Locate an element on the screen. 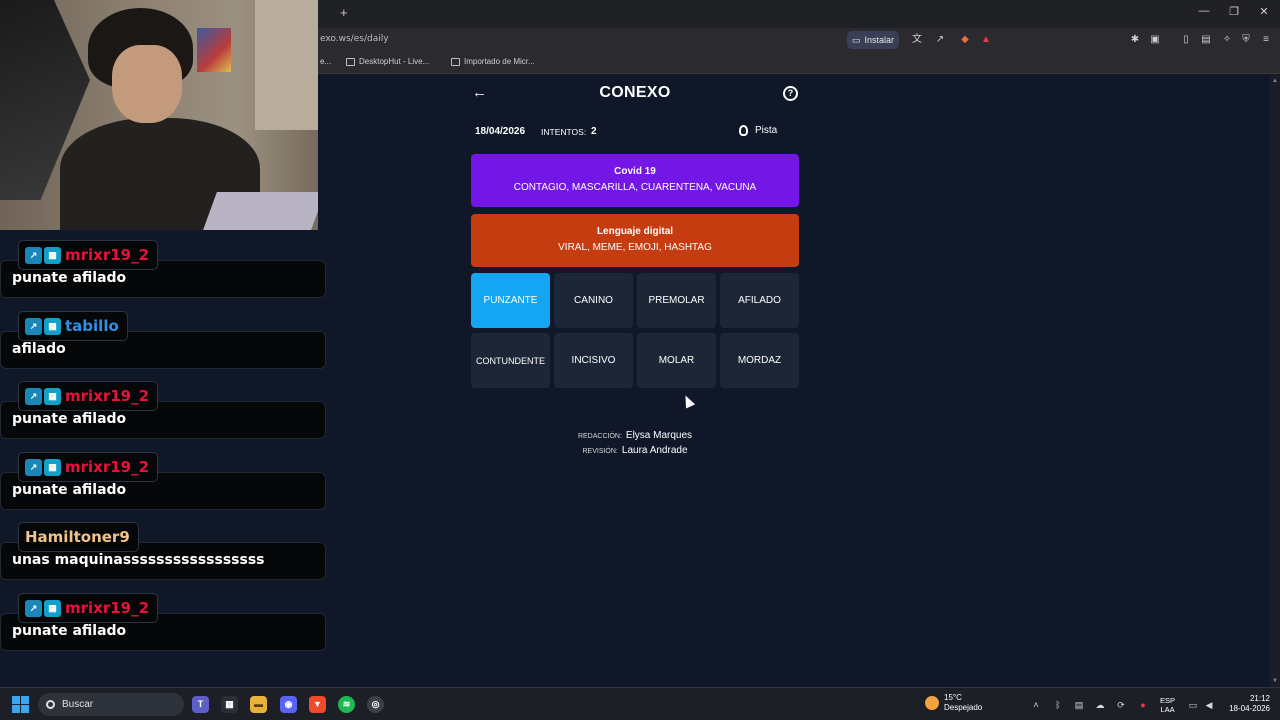  word-tile-mordaz: MORDAZ is located at coordinates (759, 360).